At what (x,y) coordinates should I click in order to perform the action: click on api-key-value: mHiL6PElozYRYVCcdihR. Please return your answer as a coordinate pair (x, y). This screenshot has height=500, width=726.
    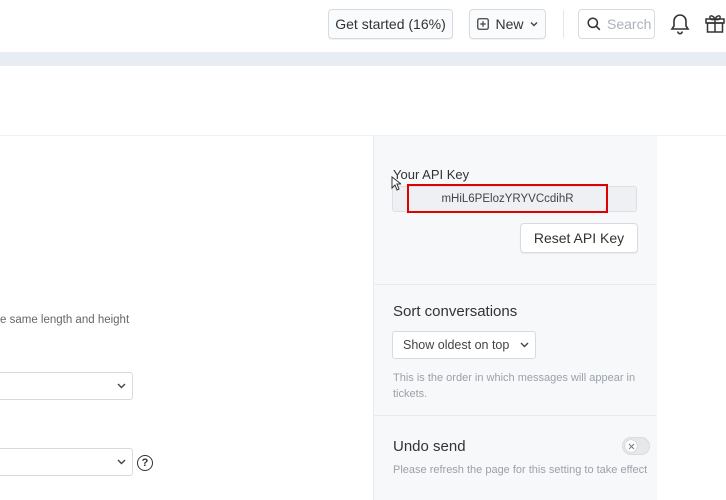
    Looking at the image, I should click on (507, 198).